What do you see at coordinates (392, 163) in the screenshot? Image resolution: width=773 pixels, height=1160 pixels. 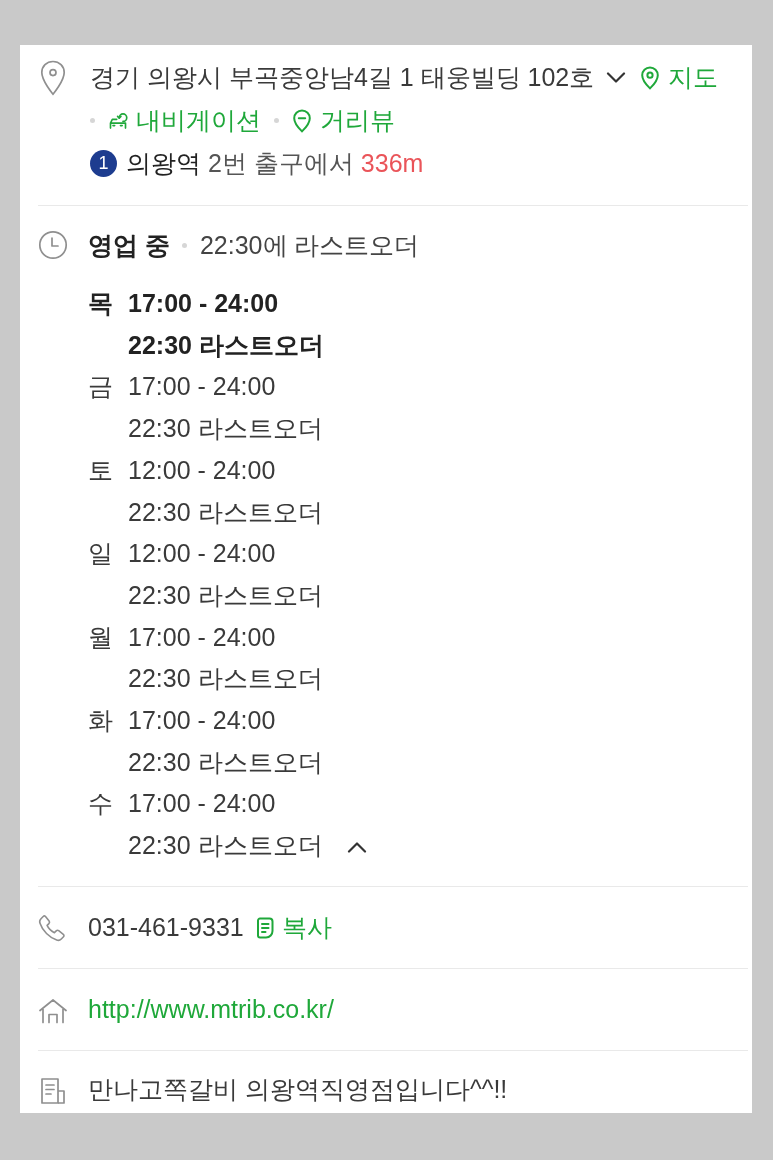 I see `distance-text: 336m` at bounding box center [392, 163].